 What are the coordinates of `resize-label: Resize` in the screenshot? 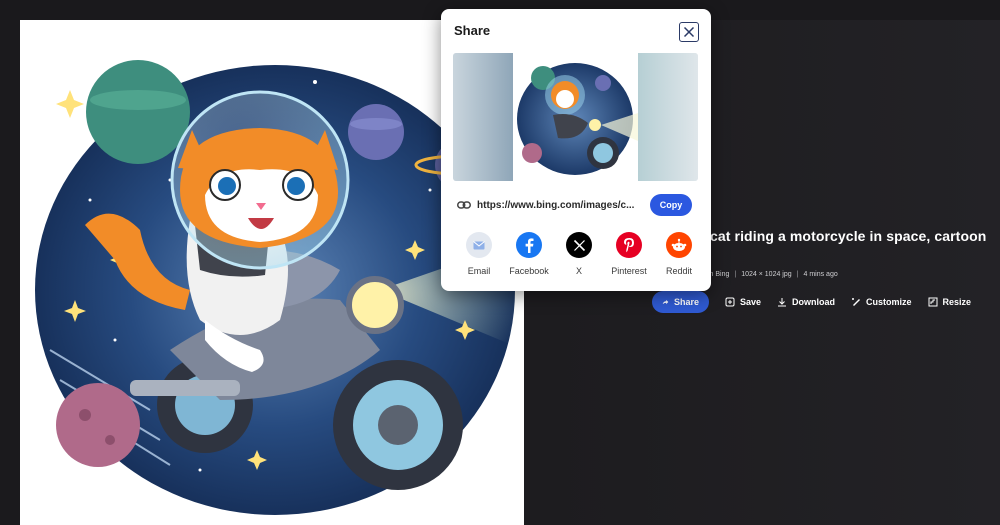 It's located at (957, 302).